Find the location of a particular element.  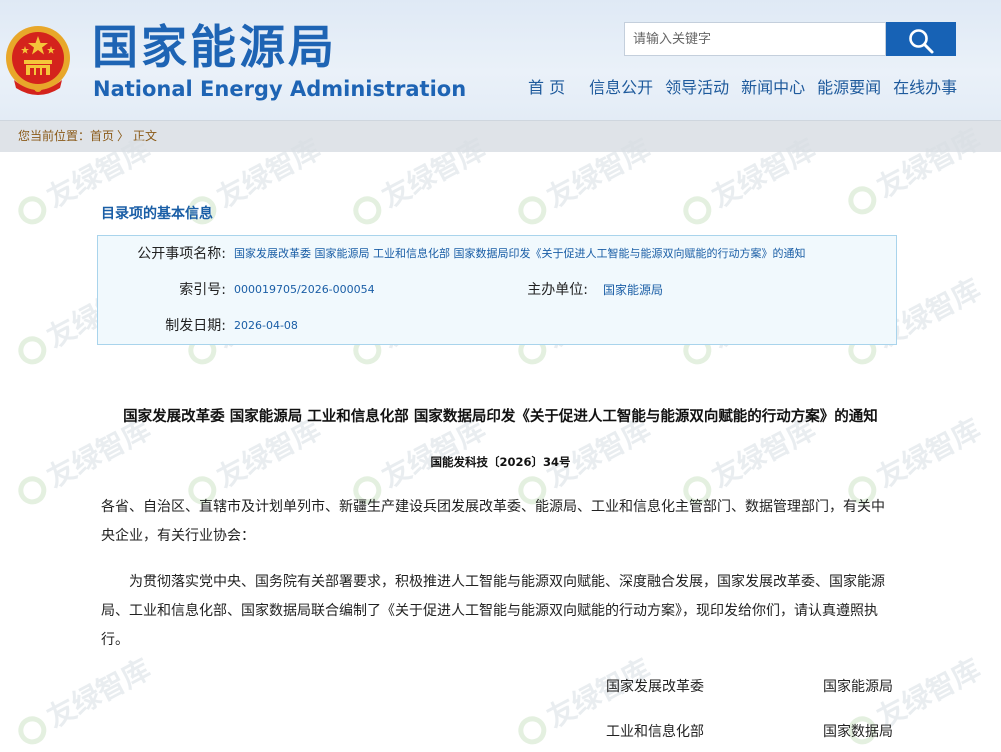

breadcrumb-home-link: 首页 is located at coordinates (102, 136).